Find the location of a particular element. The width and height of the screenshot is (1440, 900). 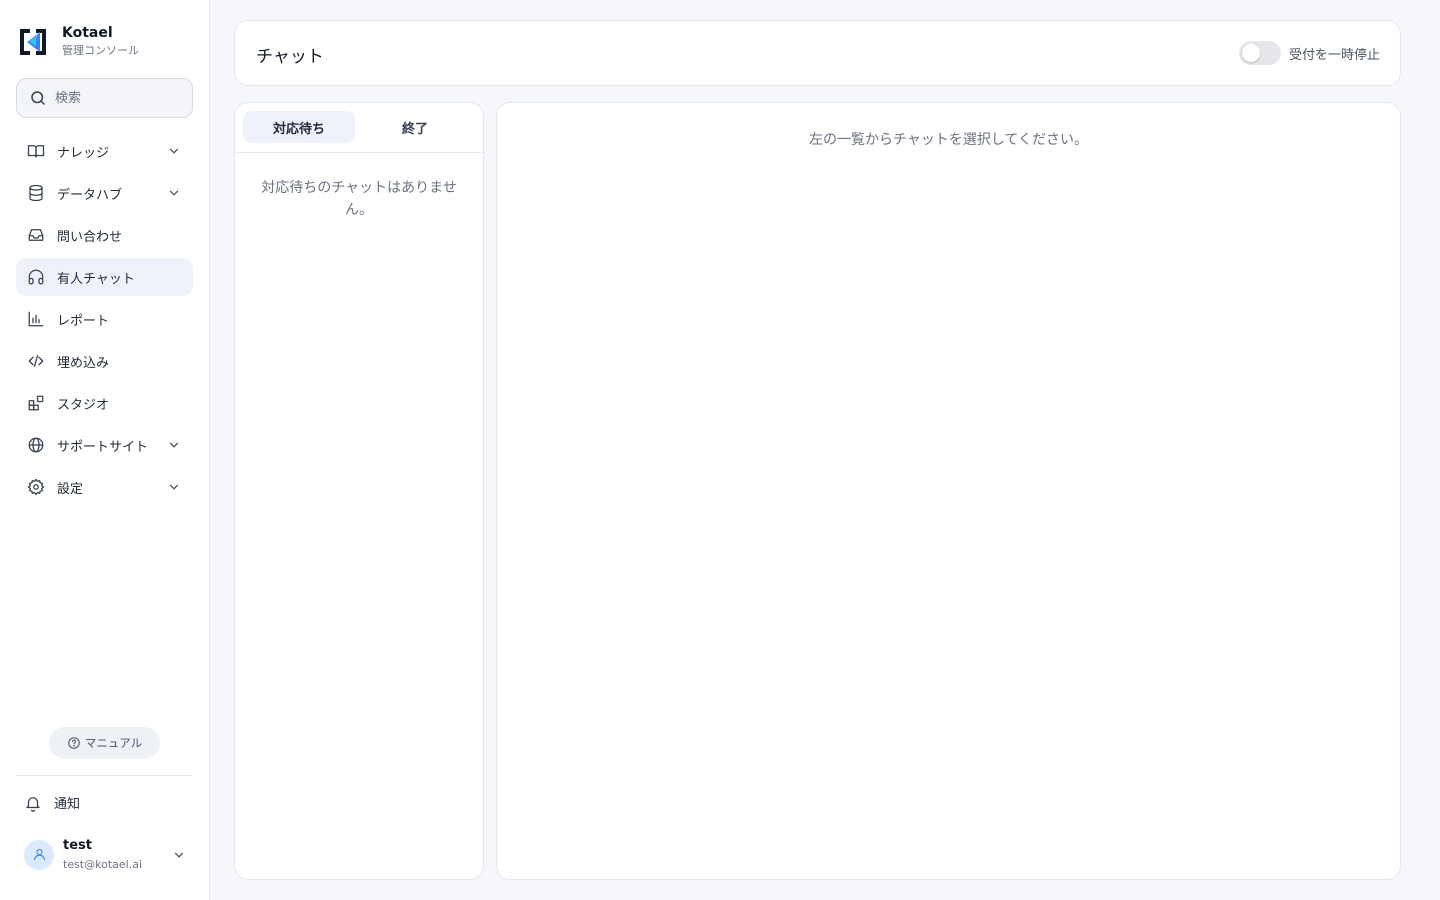

sidebar-item-label: サポートサイト is located at coordinates (103, 447).